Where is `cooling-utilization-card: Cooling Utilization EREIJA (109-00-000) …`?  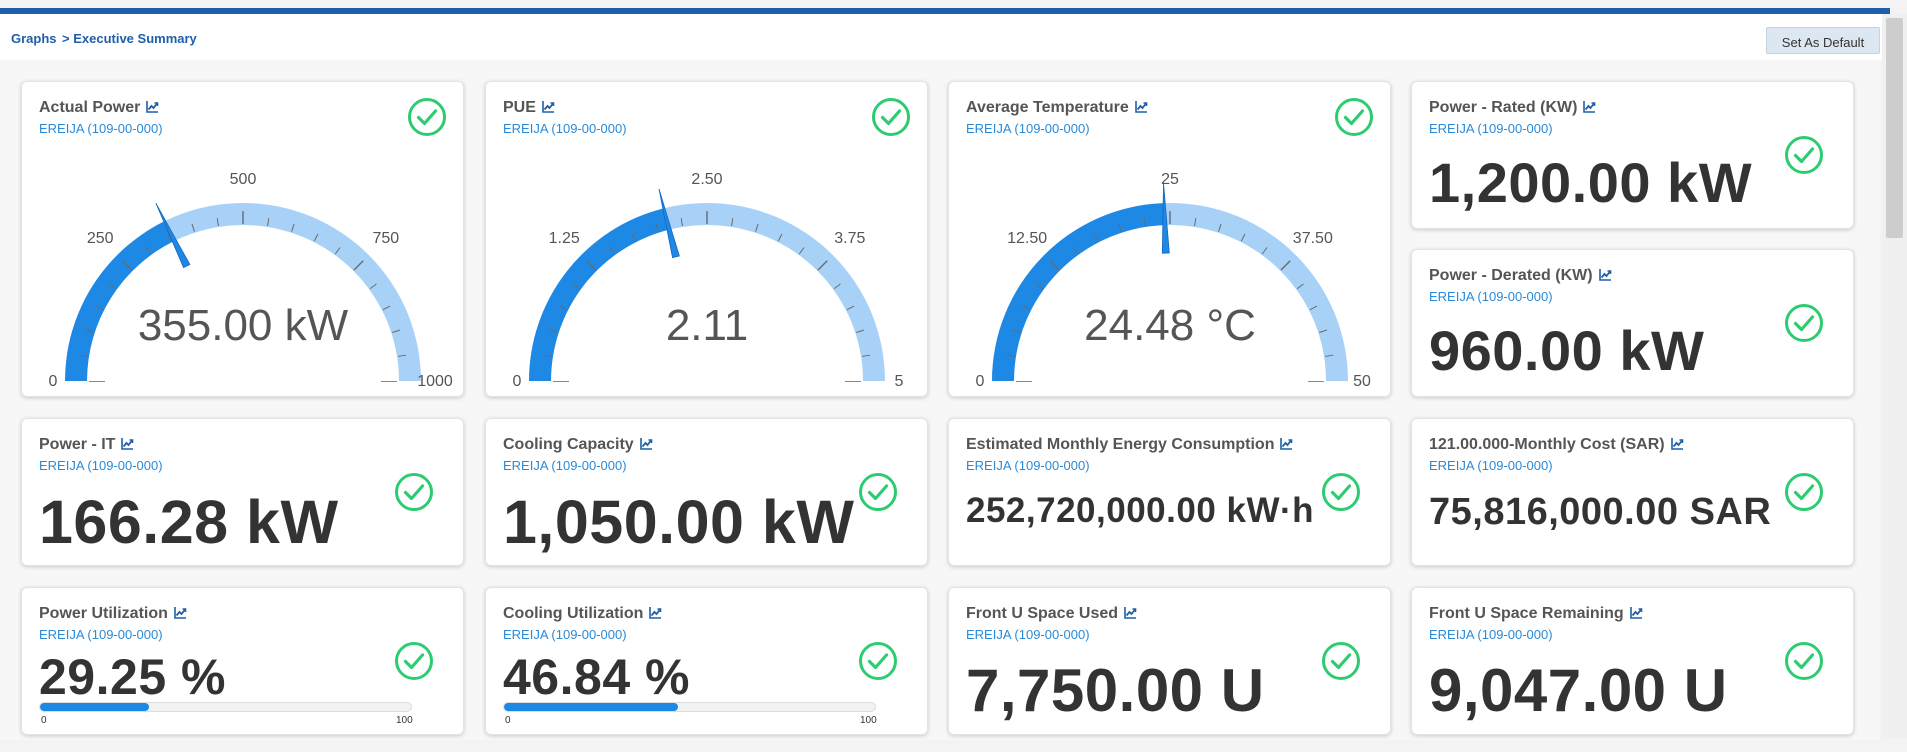 cooling-utilization-card: Cooling Utilization EREIJA (109-00-000) … is located at coordinates (706, 661).